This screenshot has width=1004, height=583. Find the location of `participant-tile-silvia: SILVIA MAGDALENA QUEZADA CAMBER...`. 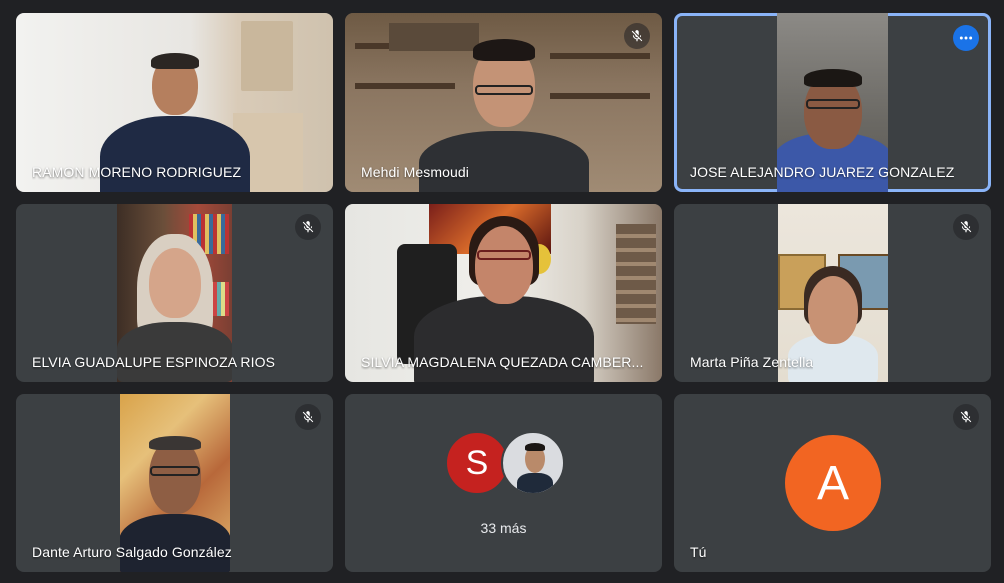

participant-tile-silvia: SILVIA MAGDALENA QUEZADA CAMBER... is located at coordinates (503, 293).